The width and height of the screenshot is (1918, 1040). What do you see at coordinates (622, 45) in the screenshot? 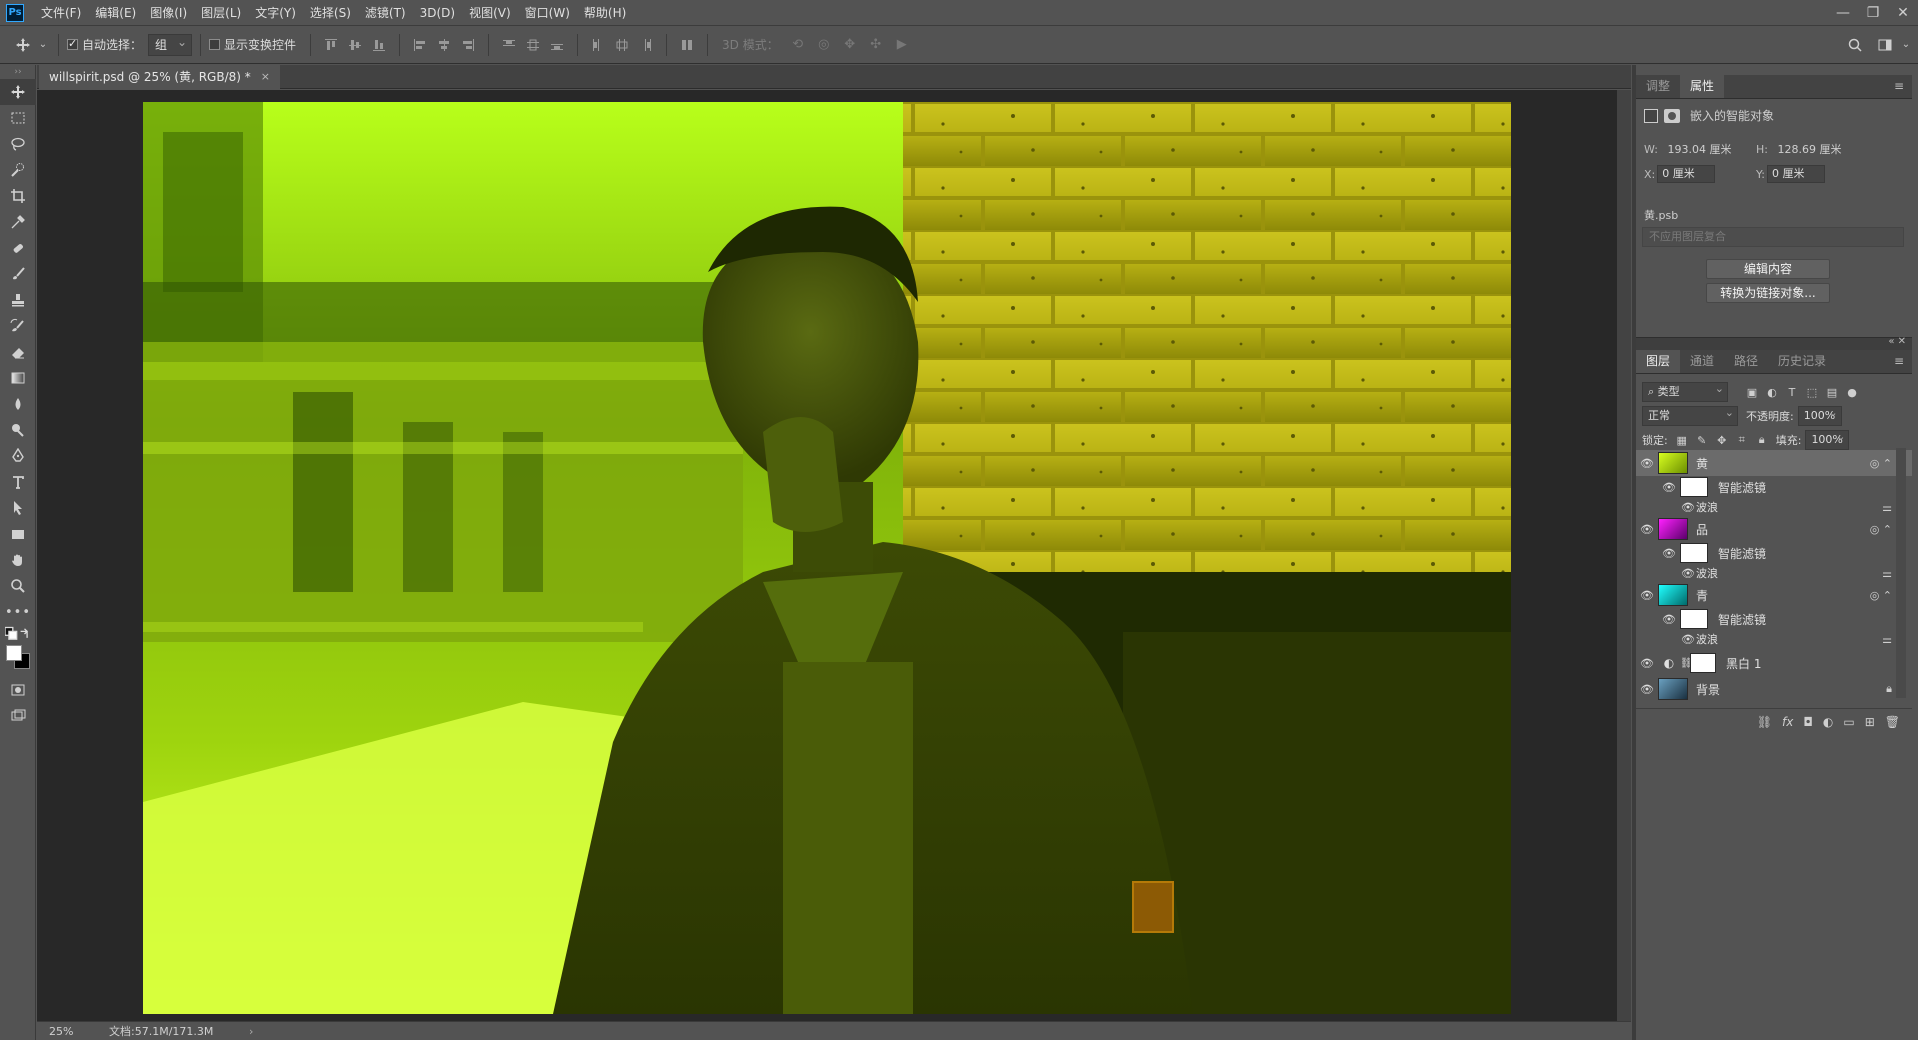
I see `distribute-hcenter-icon` at bounding box center [622, 45].